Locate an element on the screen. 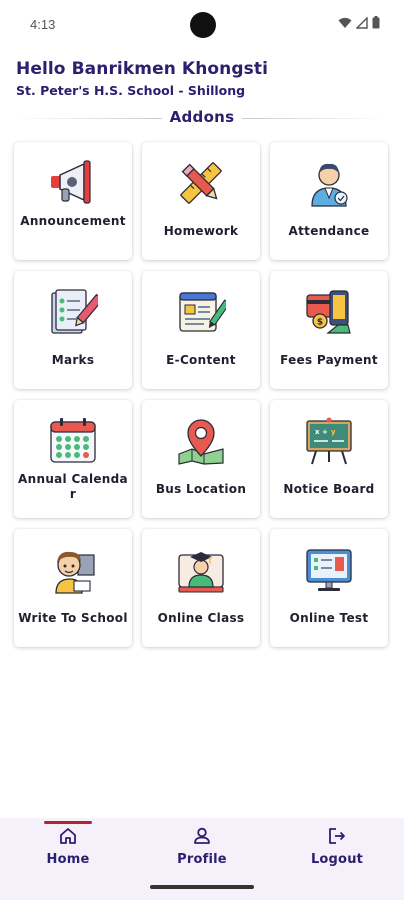 The height and width of the screenshot is (900, 404). addon-label: Attendance is located at coordinates (329, 231).